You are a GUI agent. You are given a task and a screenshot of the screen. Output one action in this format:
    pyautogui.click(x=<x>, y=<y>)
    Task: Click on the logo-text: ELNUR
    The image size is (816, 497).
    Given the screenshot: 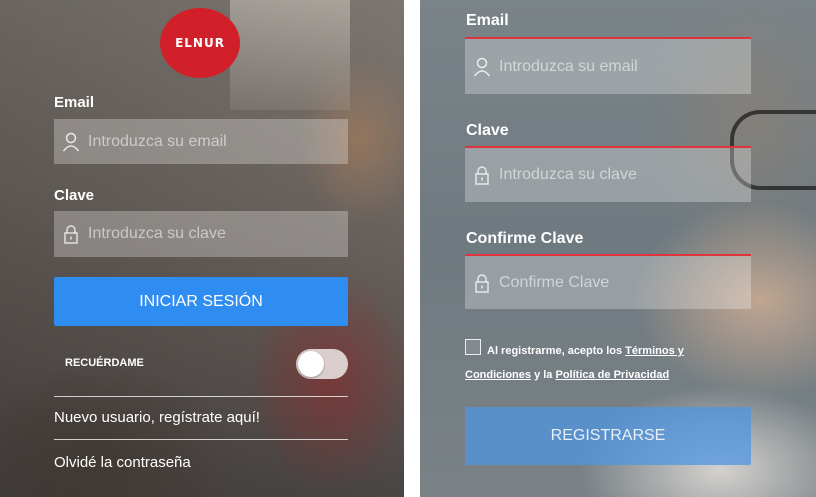 What is the action you would take?
    pyautogui.click(x=200, y=43)
    